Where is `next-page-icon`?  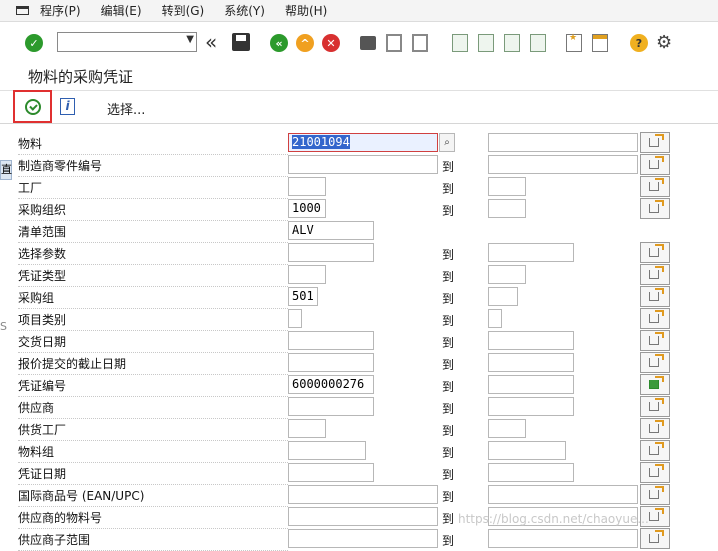
next-page-icon is located at coordinates (512, 43).